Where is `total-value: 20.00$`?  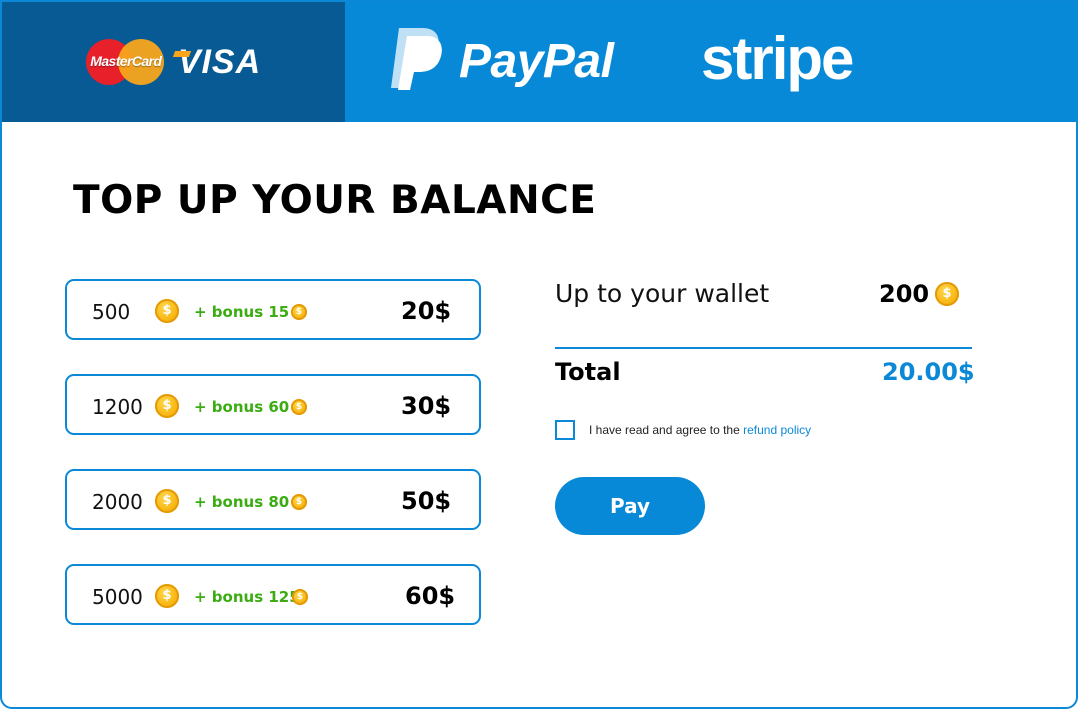 total-value: 20.00$ is located at coordinates (928, 372).